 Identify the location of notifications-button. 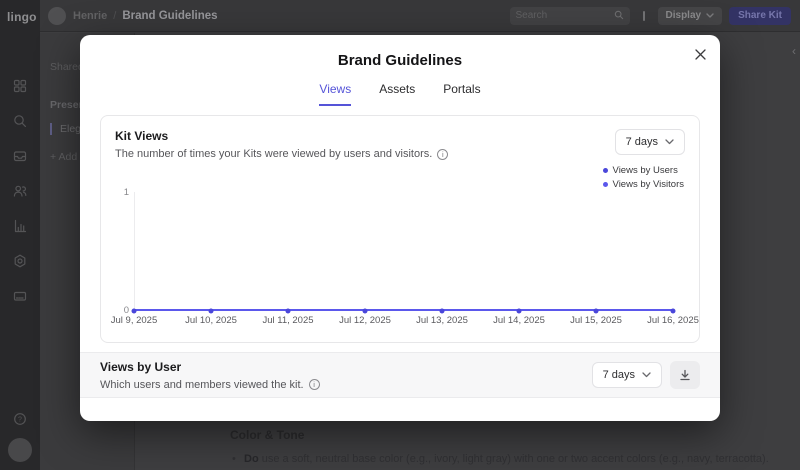
(644, 16).